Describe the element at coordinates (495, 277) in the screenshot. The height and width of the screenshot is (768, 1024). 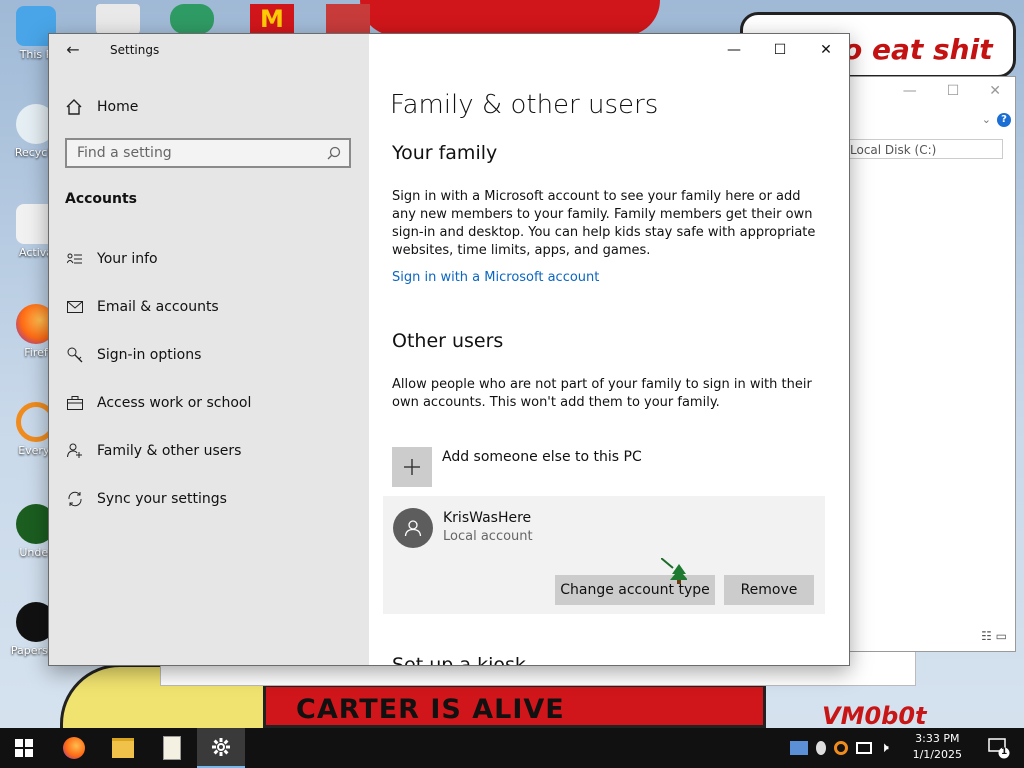
I see `sign-in-microsoft-link: Sign in with a Microsoft account` at that location.